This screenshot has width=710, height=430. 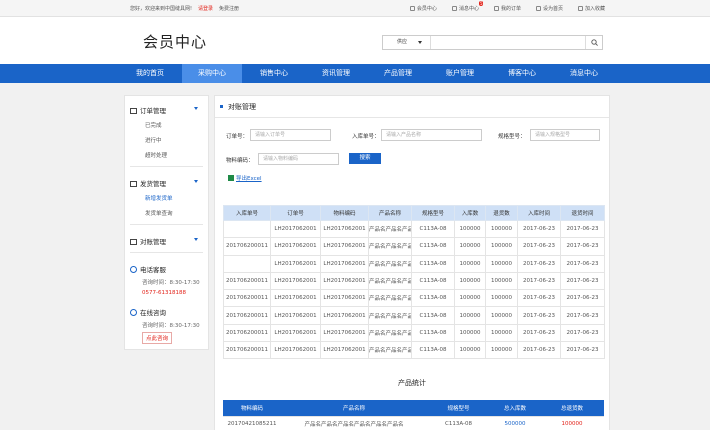 What do you see at coordinates (414, 213) in the screenshot?
I see `table-header-row: 入库单号 订单号 物料编码 产品名称 规格型号 入库数 退货数 入库时间 退货时间` at bounding box center [414, 213].